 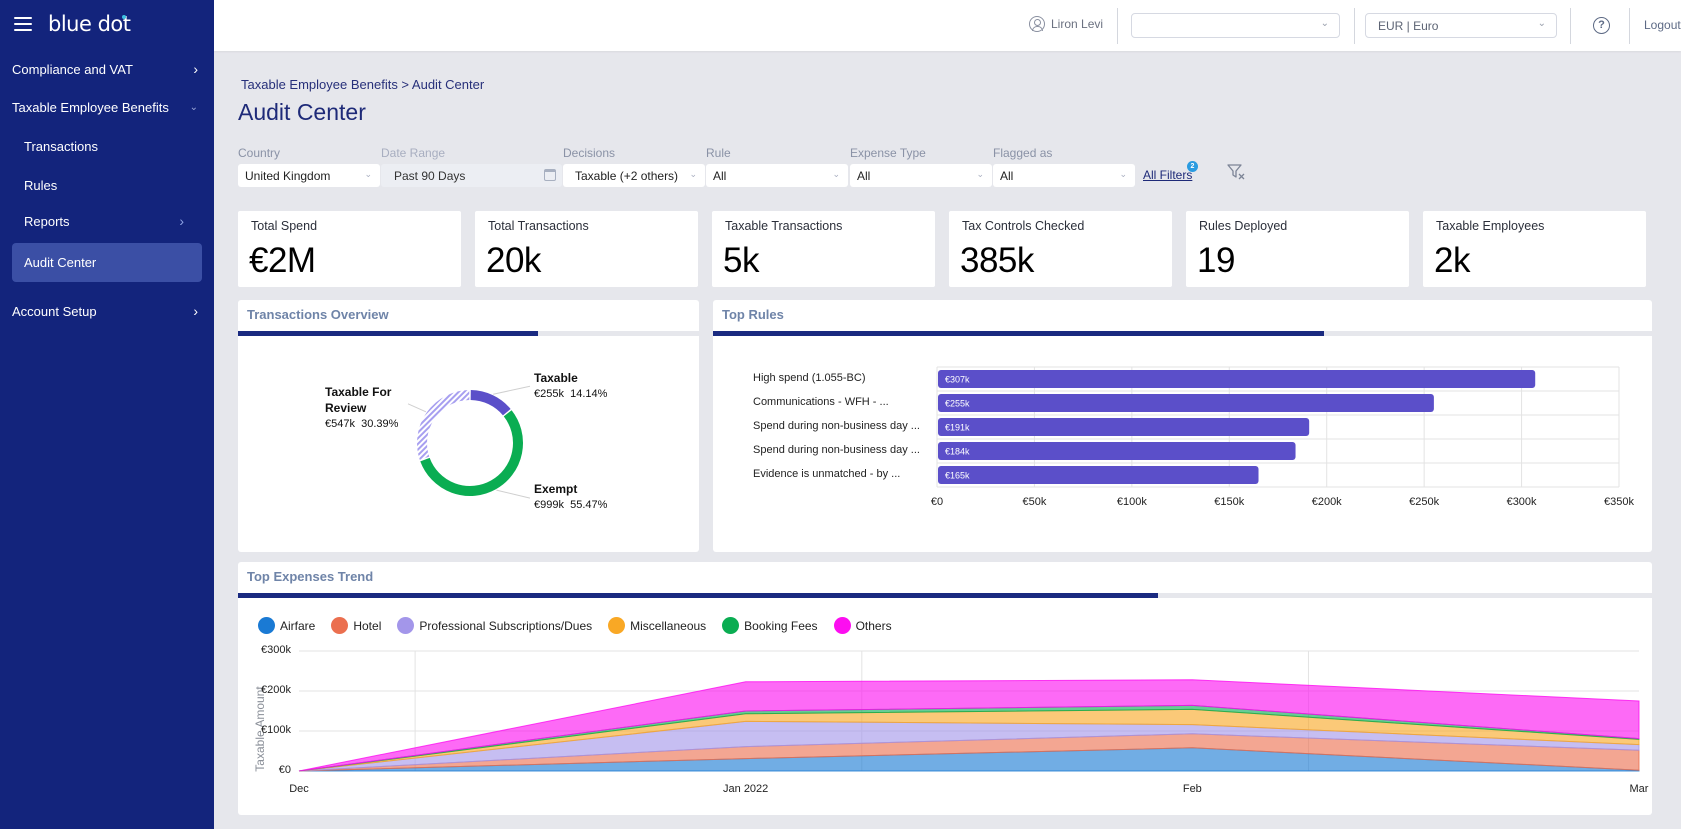 What do you see at coordinates (947, 25) in the screenshot?
I see `top-bar: Liron Levi ⌄ EUR | Euro ⌄ ? Logout` at bounding box center [947, 25].